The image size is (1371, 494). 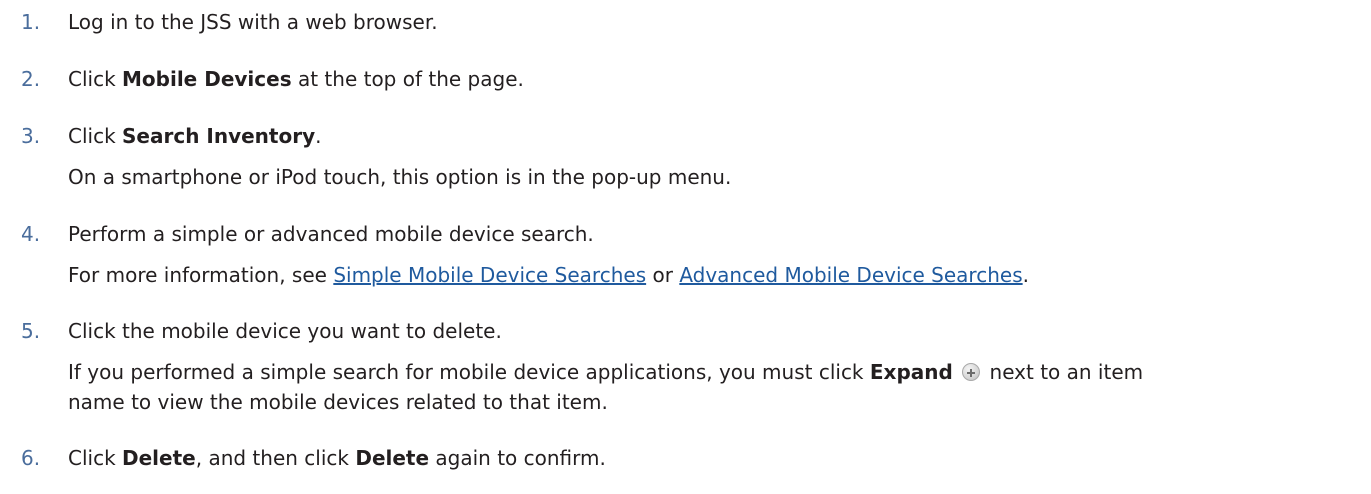 I want to click on plus-circle-icon, so click(x=971, y=372).